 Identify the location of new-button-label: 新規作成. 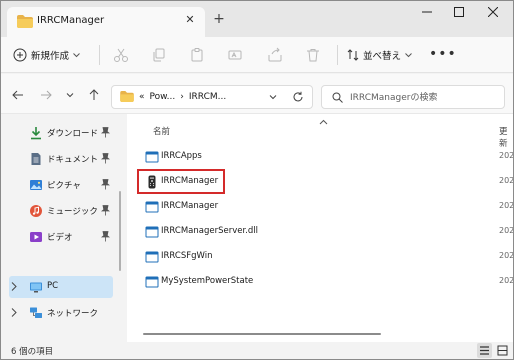
(50, 56).